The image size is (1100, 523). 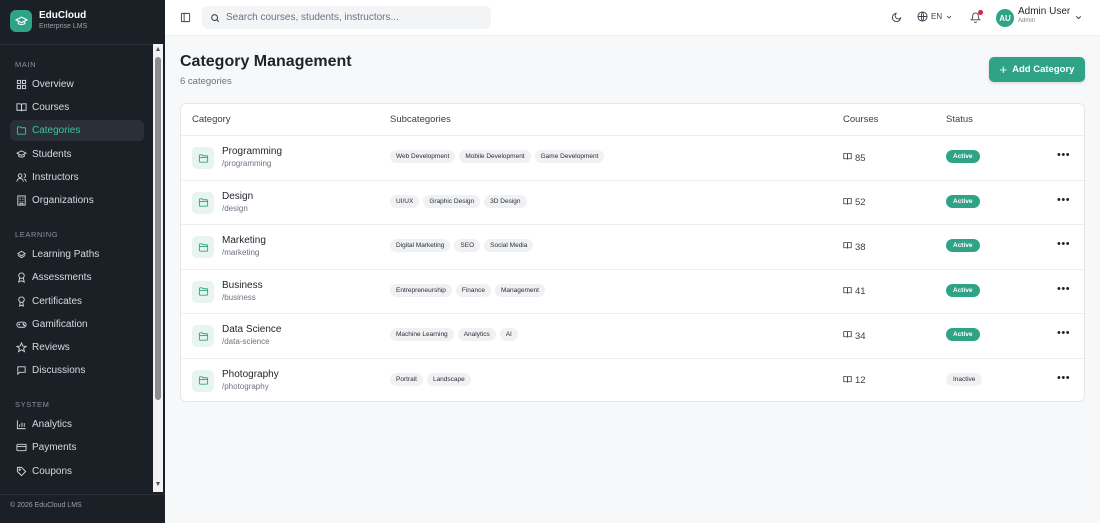 What do you see at coordinates (508, 334) in the screenshot?
I see `subcategory-chip: AI` at bounding box center [508, 334].